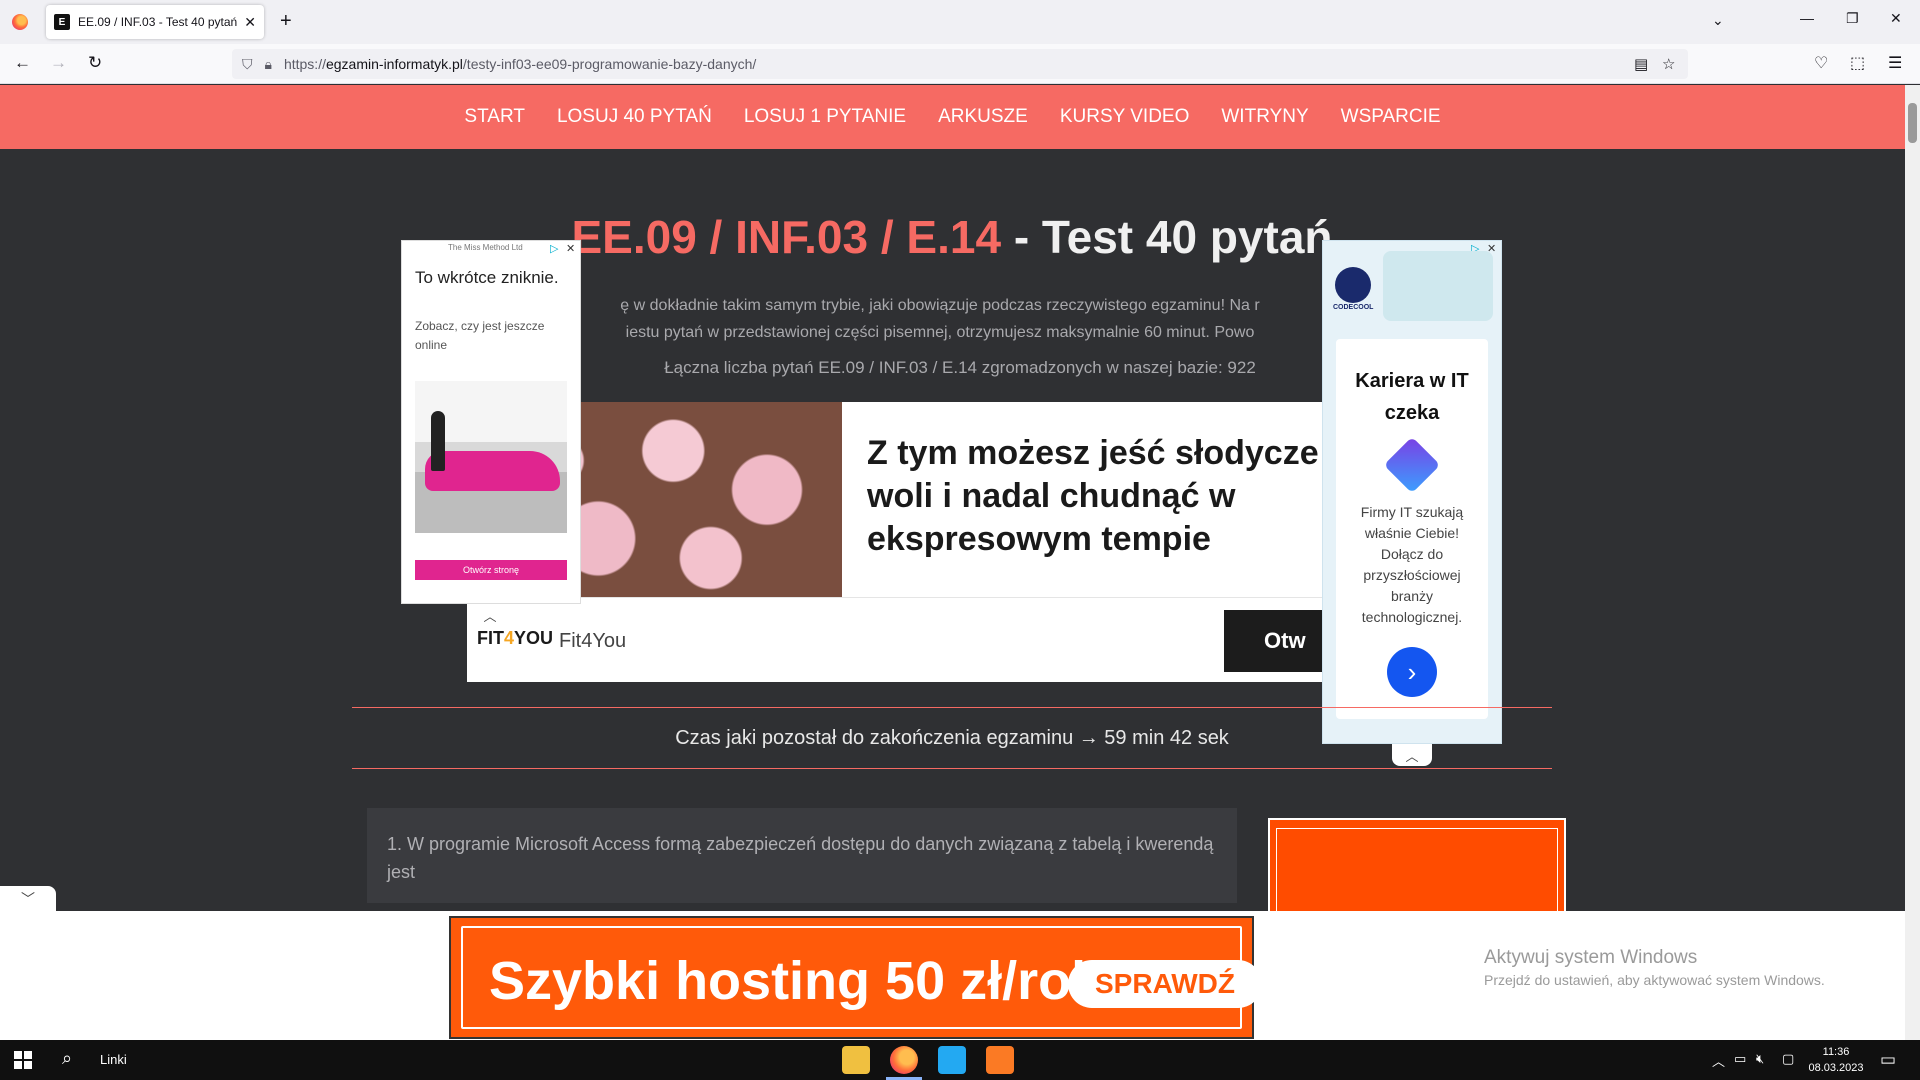  What do you see at coordinates (1412, 672) in the screenshot?
I see `arrow-right-icon: ›` at bounding box center [1412, 672].